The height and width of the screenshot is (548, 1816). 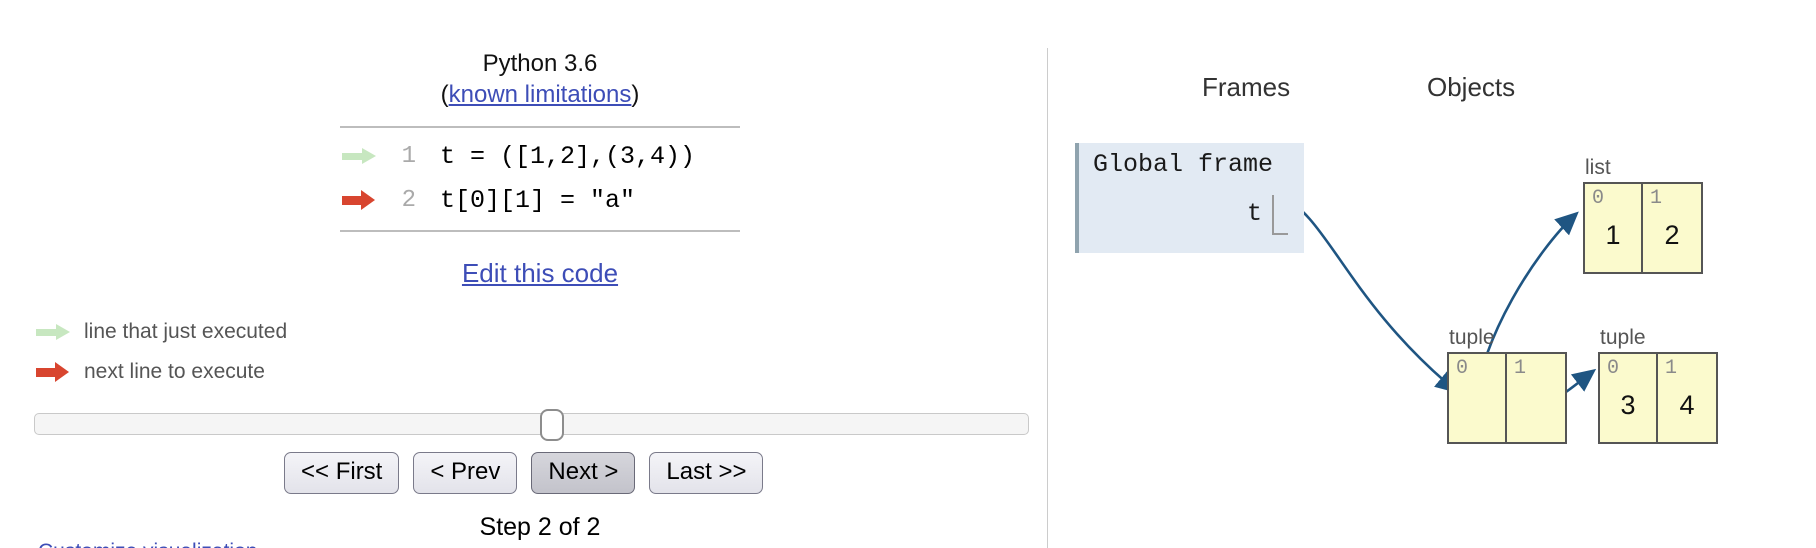 What do you see at coordinates (1598, 167) in the screenshot?
I see `object-label-list: list` at bounding box center [1598, 167].